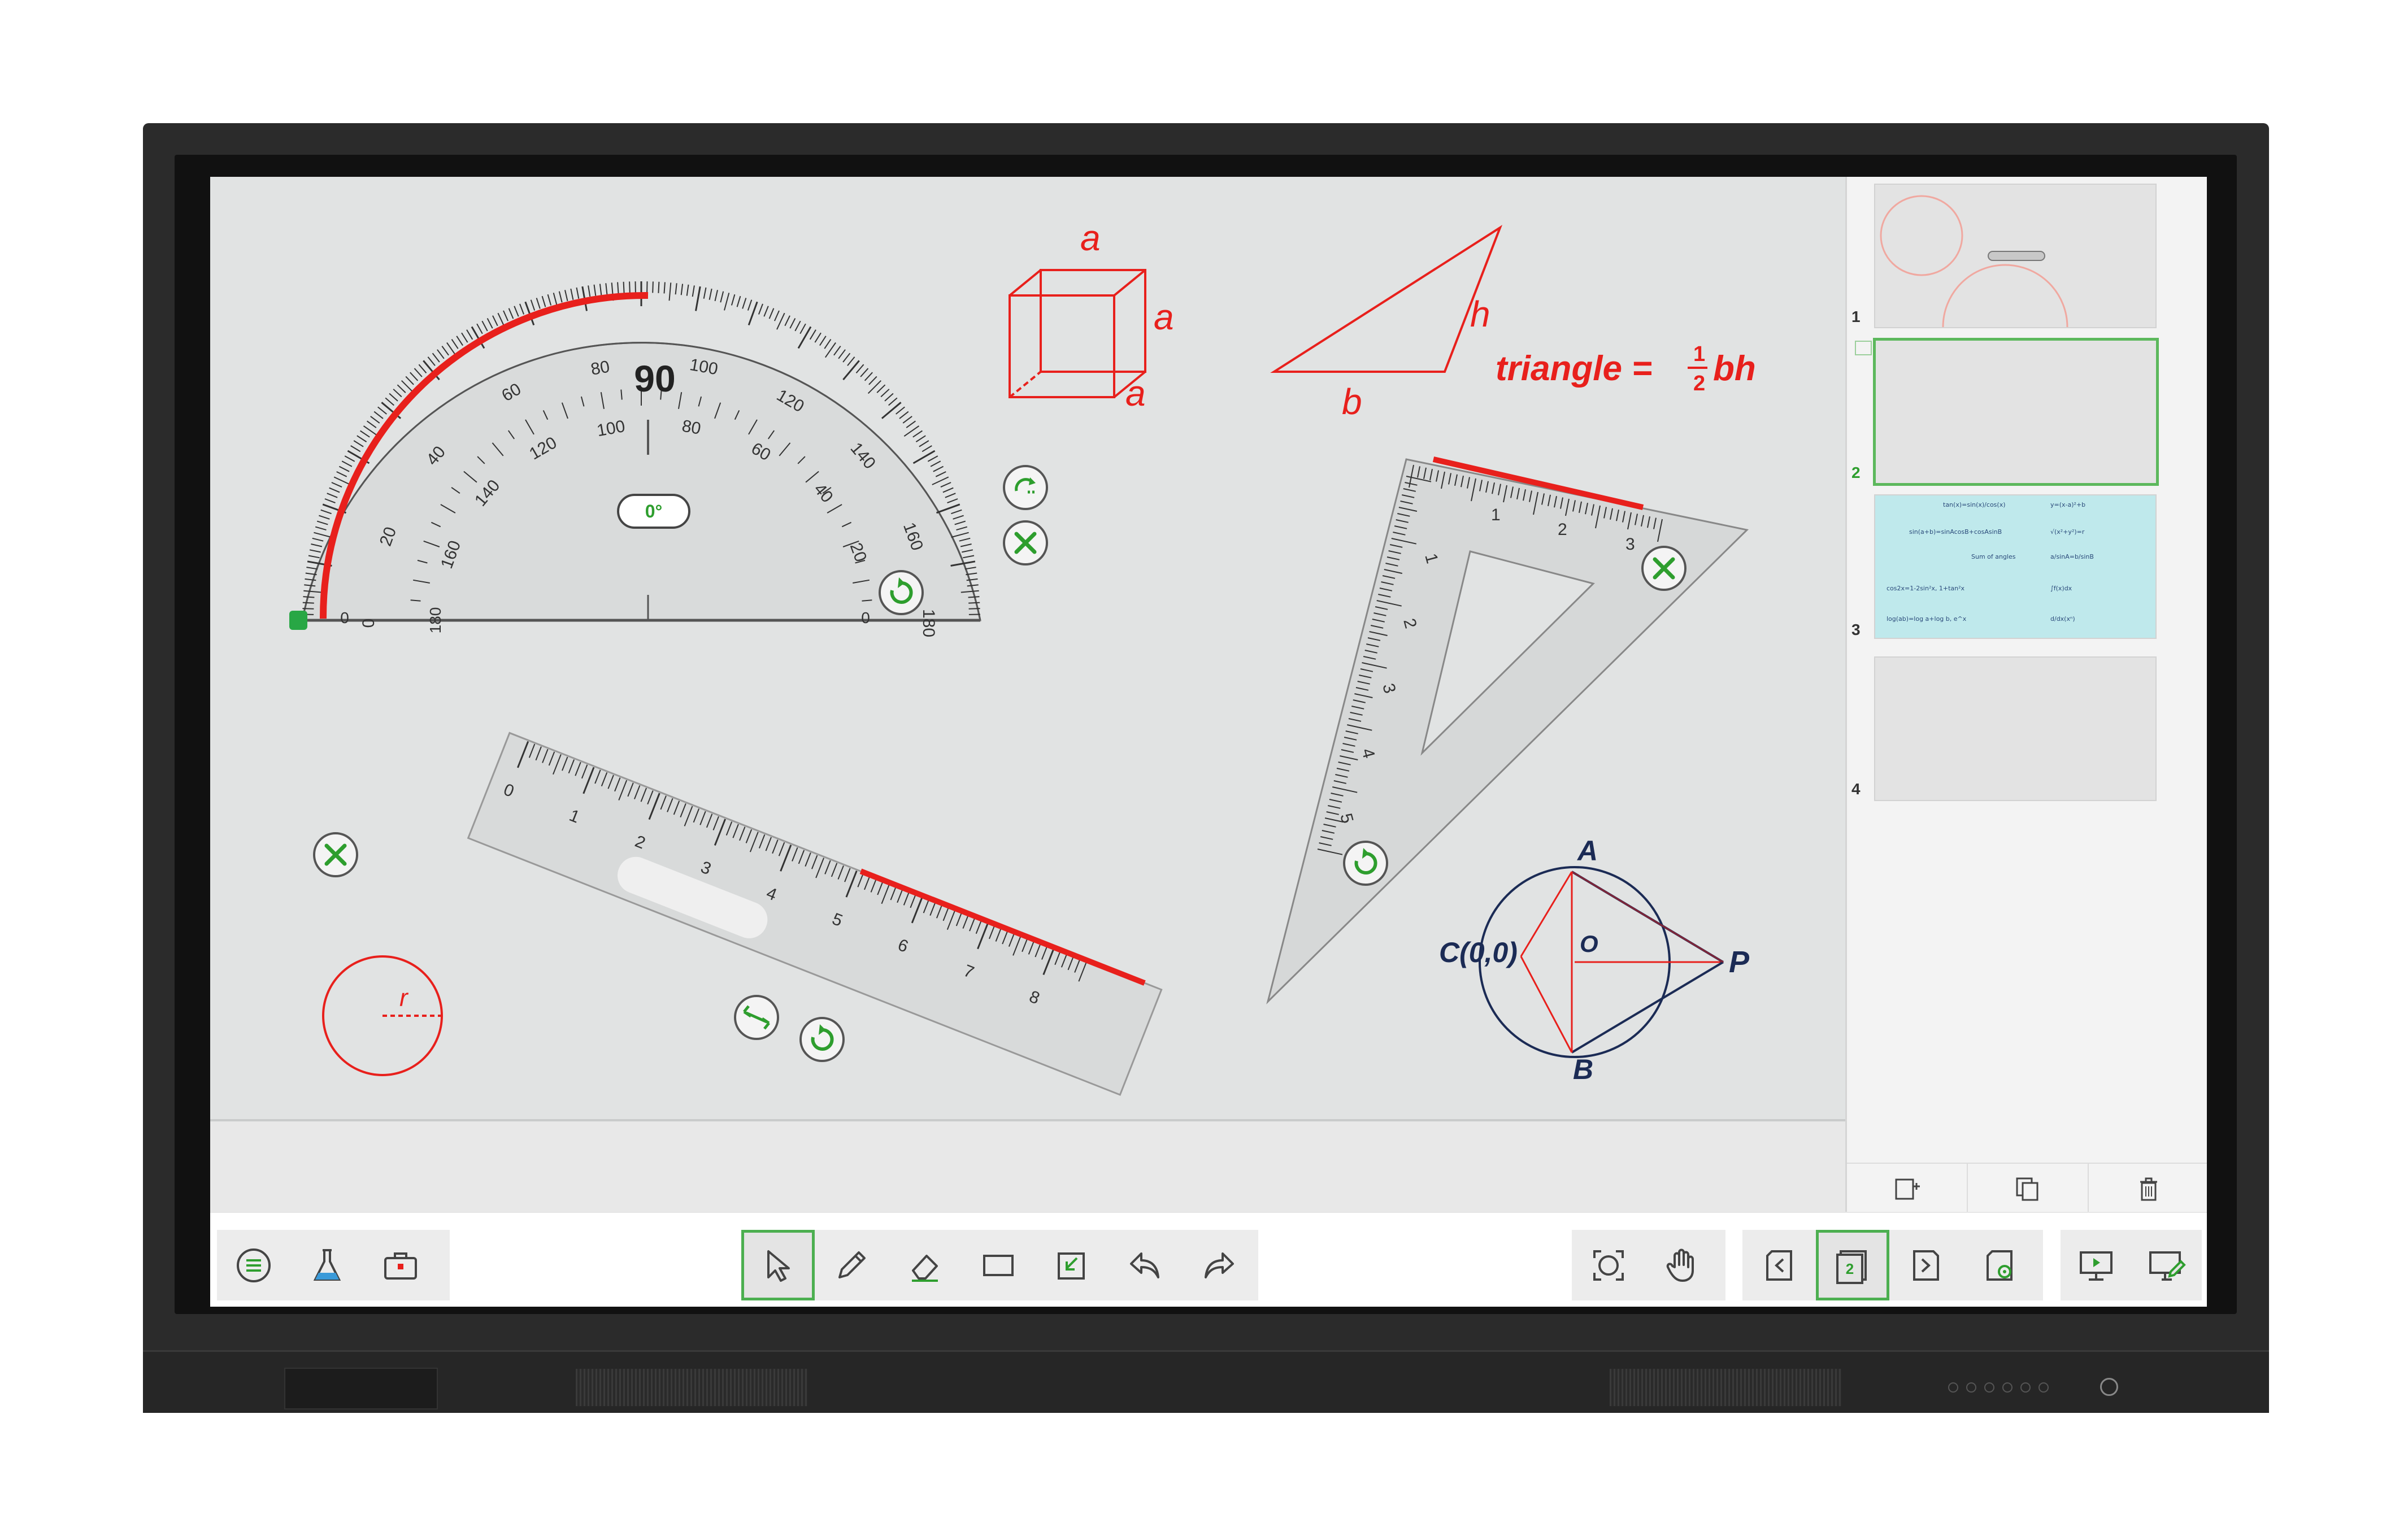 This screenshot has width=2408, height=1527. What do you see at coordinates (298, 620) in the screenshot?
I see `protractor-drag-handle` at bounding box center [298, 620].